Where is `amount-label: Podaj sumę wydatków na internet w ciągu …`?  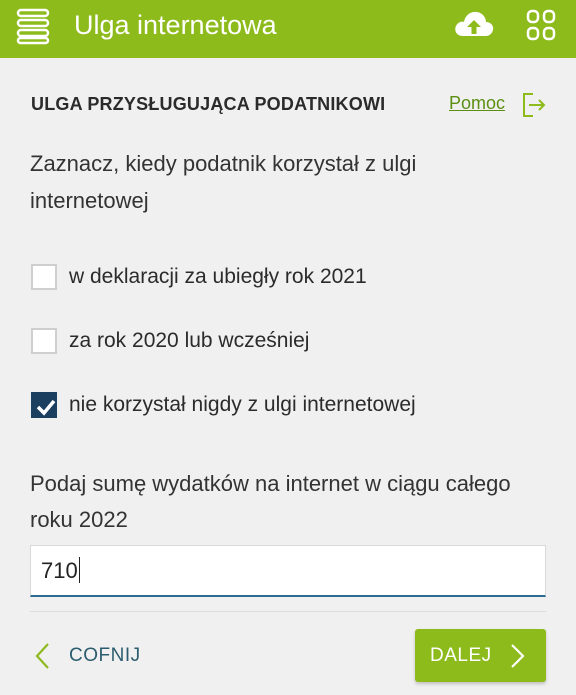
amount-label: Podaj sumę wydatków na internet w ciągu … is located at coordinates (270, 501).